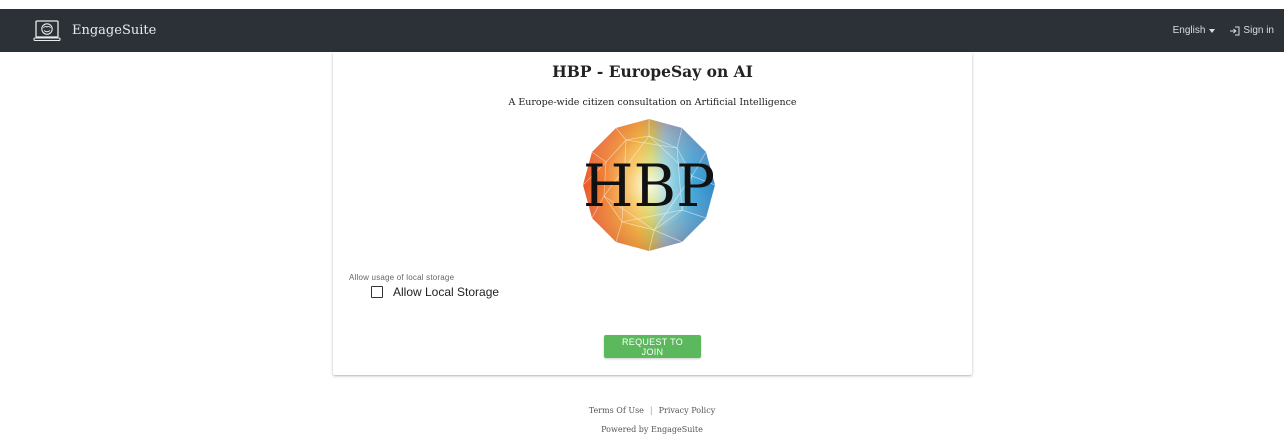 Image resolution: width=1284 pixels, height=434 pixels. Describe the element at coordinates (1223, 30) in the screenshot. I see `nav-right: English Sign in` at that location.